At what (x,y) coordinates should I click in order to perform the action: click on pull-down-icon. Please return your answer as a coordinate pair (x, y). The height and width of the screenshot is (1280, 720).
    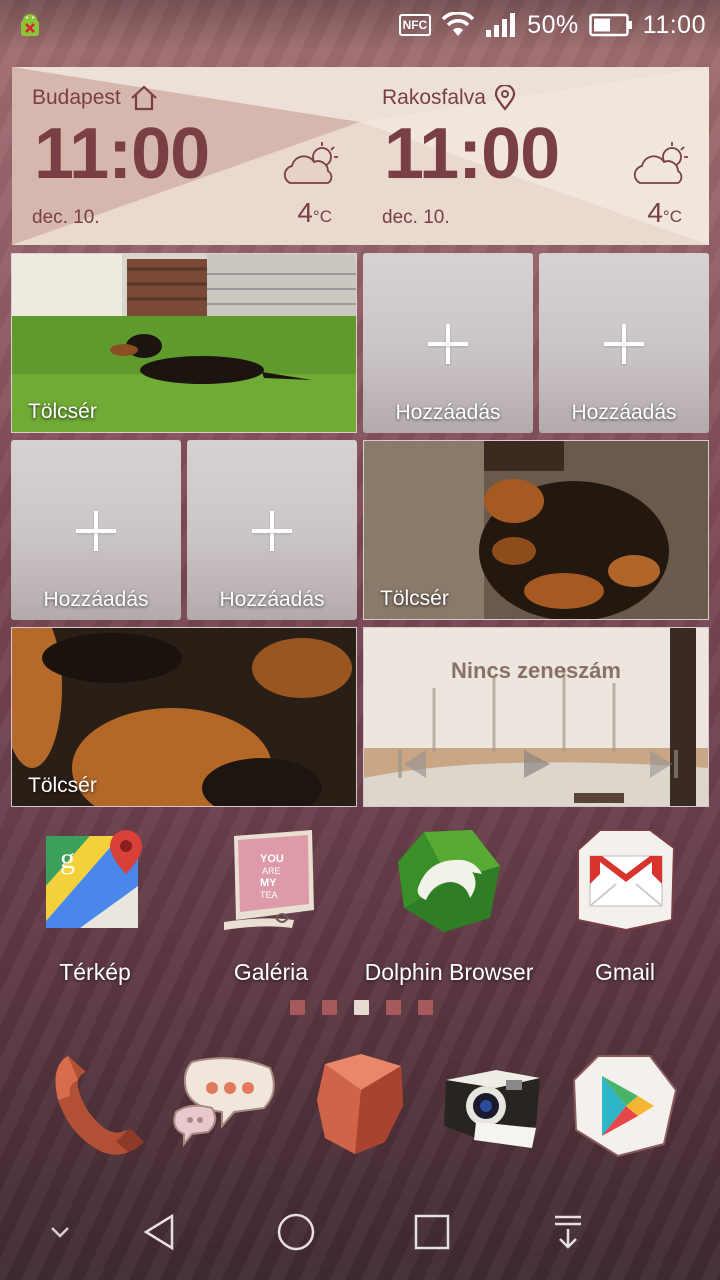
    Looking at the image, I should click on (568, 1232).